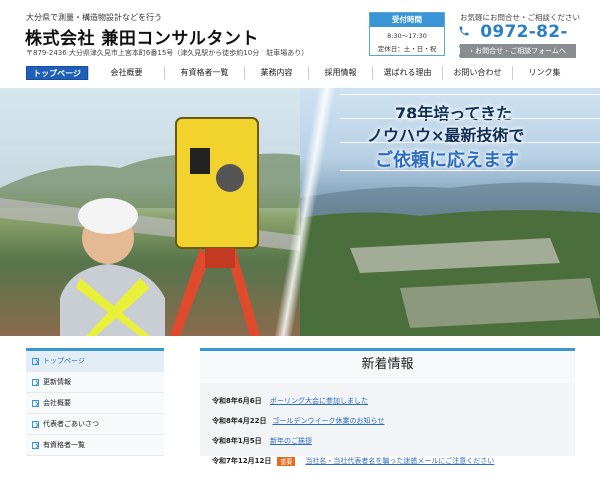  I want to click on sidebar-item-qualified: 有資格者一覧, so click(95, 445).